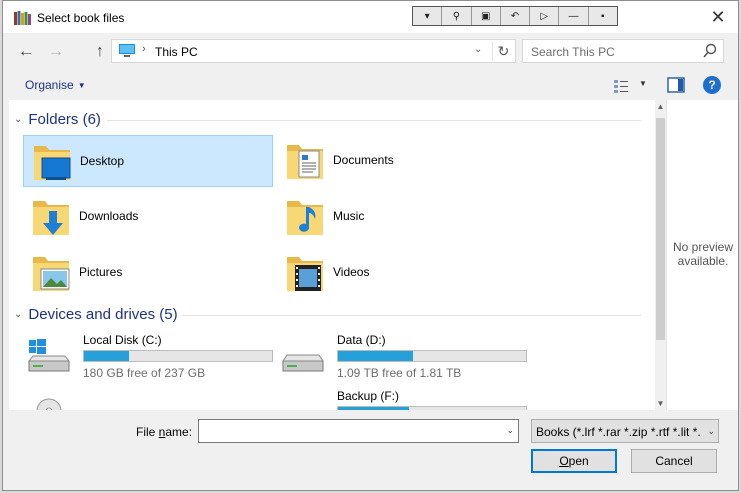 The image size is (741, 493). What do you see at coordinates (179, 432) in the screenshot?
I see `file-name-label-suffix: ame:` at bounding box center [179, 432].